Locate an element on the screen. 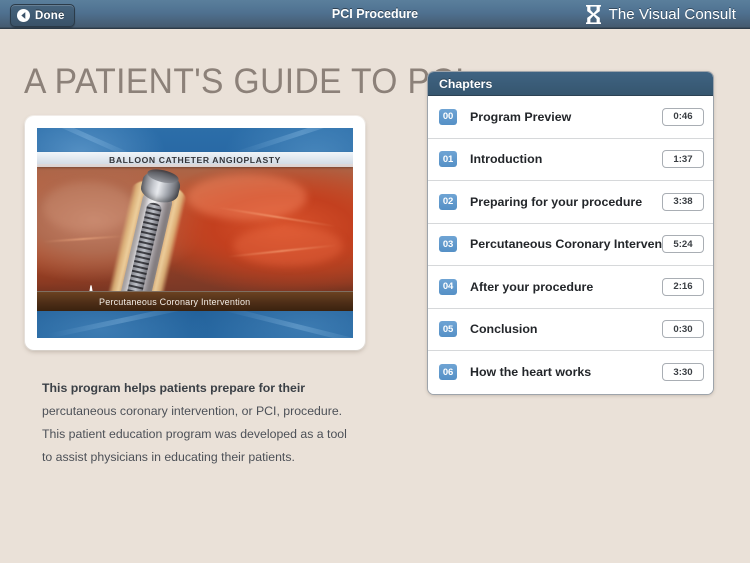  tissue-streak is located at coordinates (83, 239).